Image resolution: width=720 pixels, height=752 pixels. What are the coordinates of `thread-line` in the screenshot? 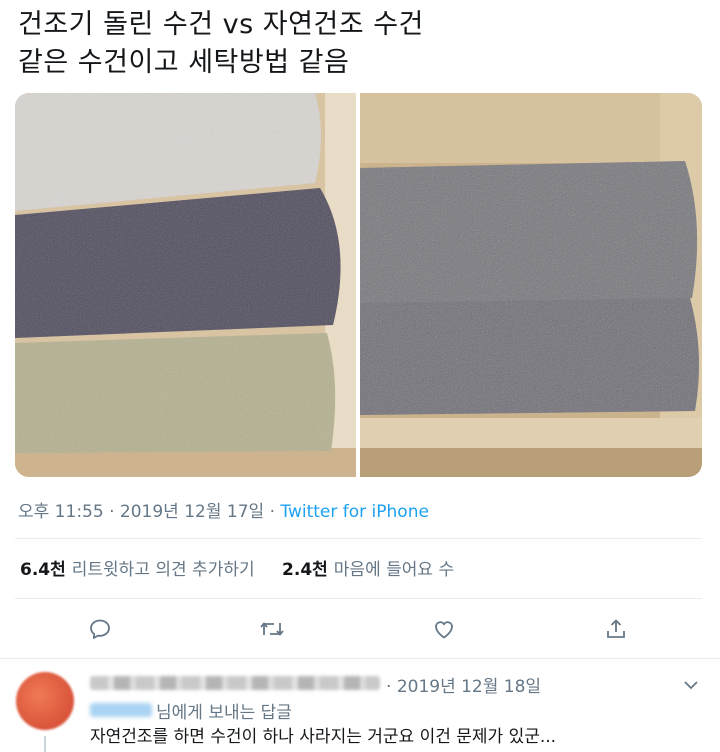 It's located at (45, 744).